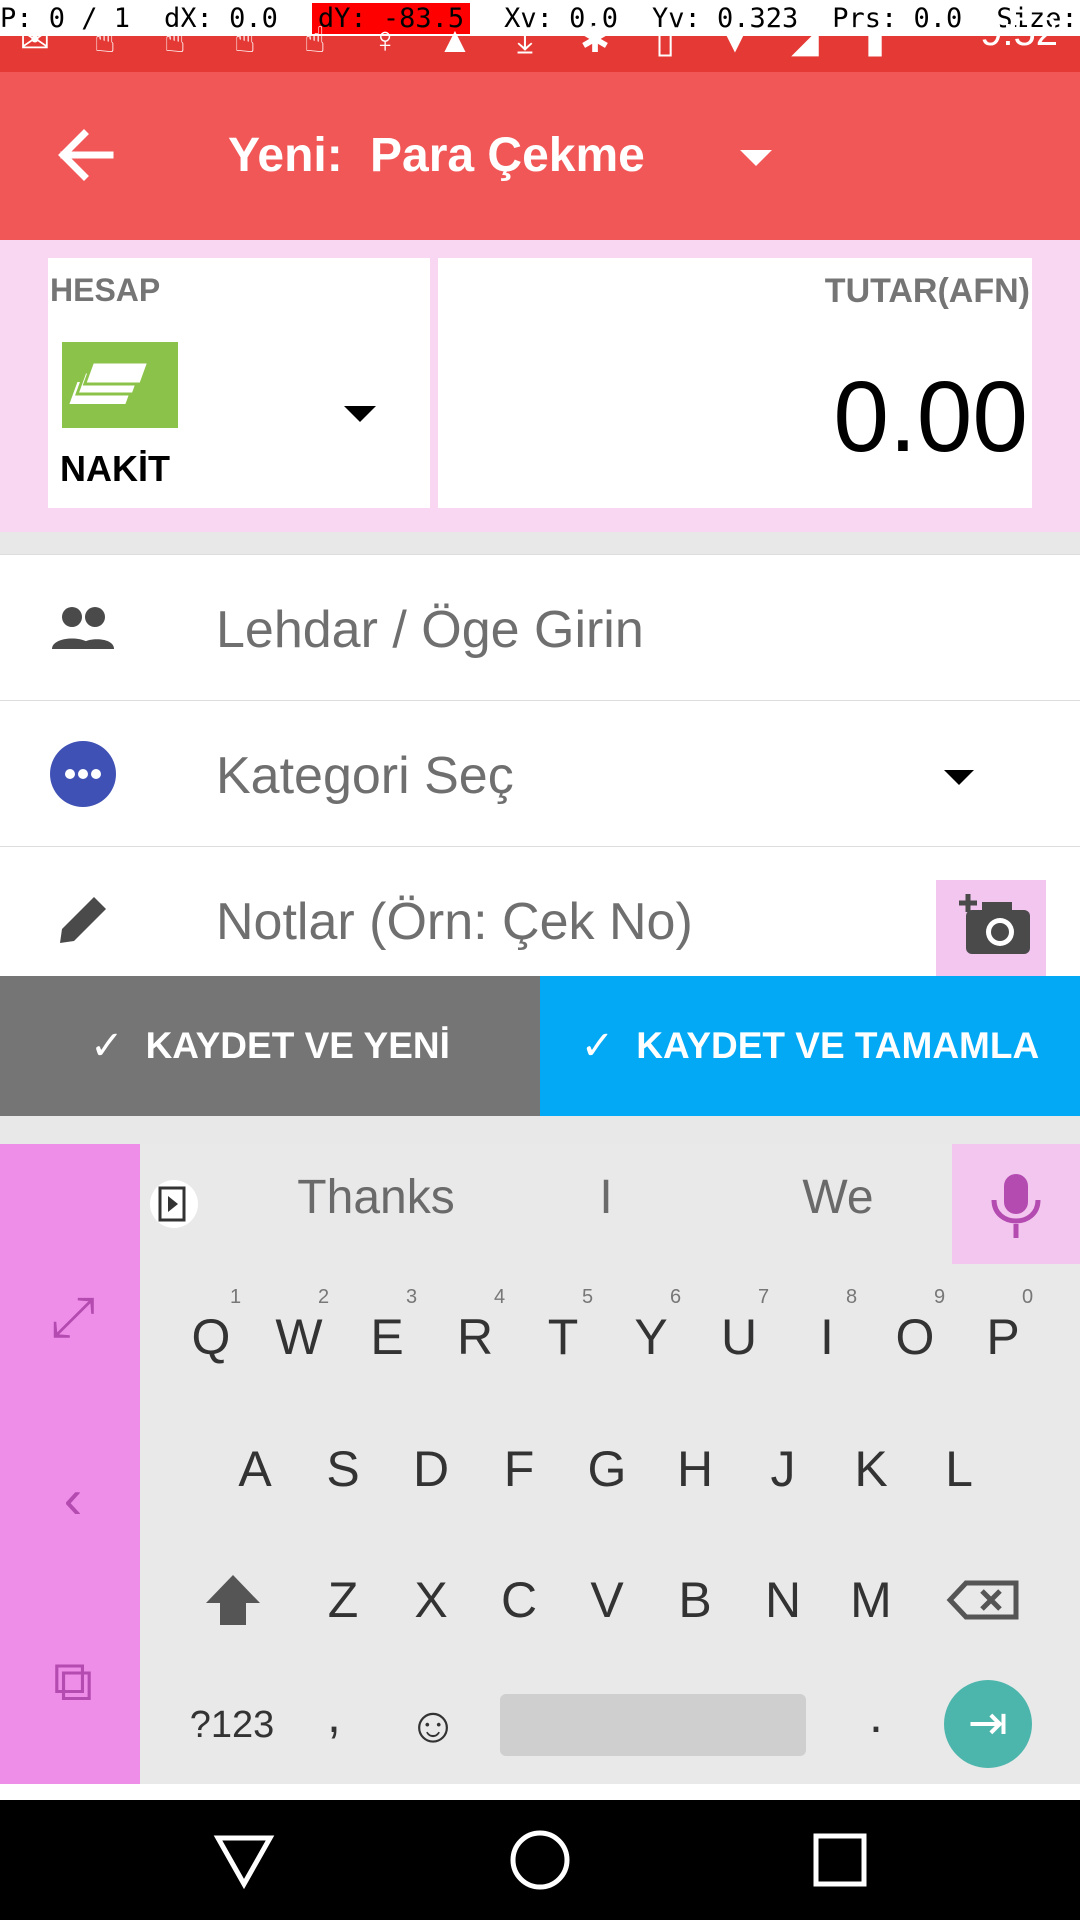 The width and height of the screenshot is (1080, 1920). I want to click on key-a: A, so click(255, 1469).